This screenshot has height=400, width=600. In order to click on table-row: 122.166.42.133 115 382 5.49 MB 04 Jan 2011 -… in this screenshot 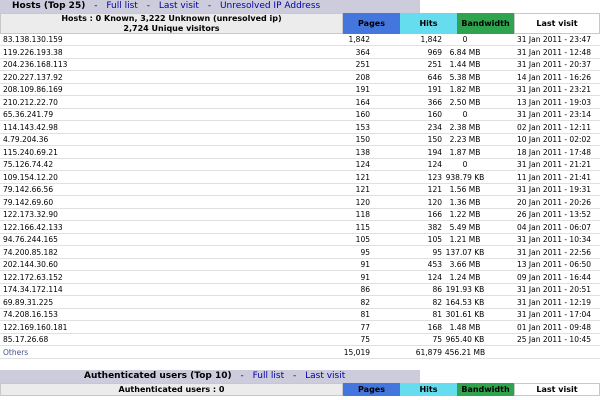, I will do `click(300, 228)`.